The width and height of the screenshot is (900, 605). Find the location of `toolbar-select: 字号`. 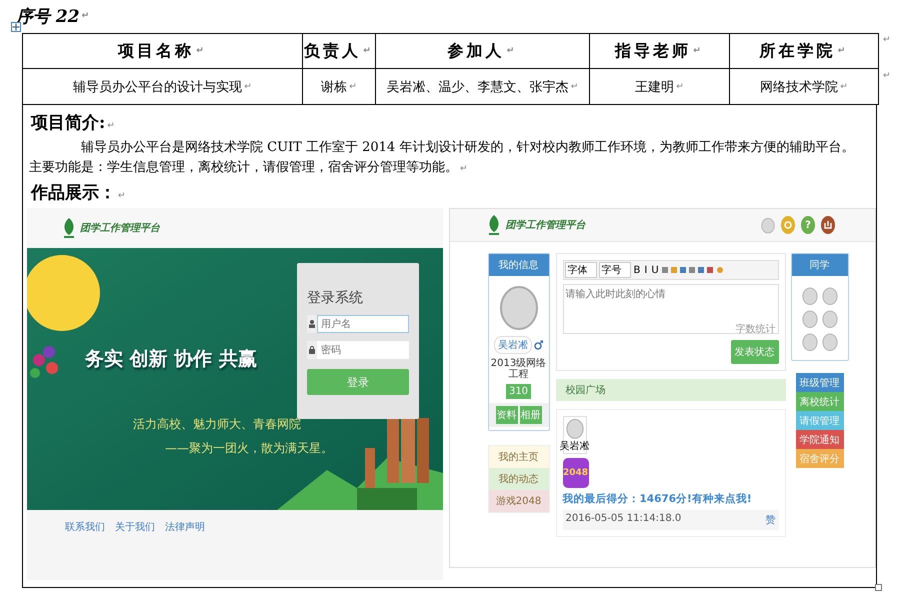

toolbar-select: 字号 is located at coordinates (614, 270).